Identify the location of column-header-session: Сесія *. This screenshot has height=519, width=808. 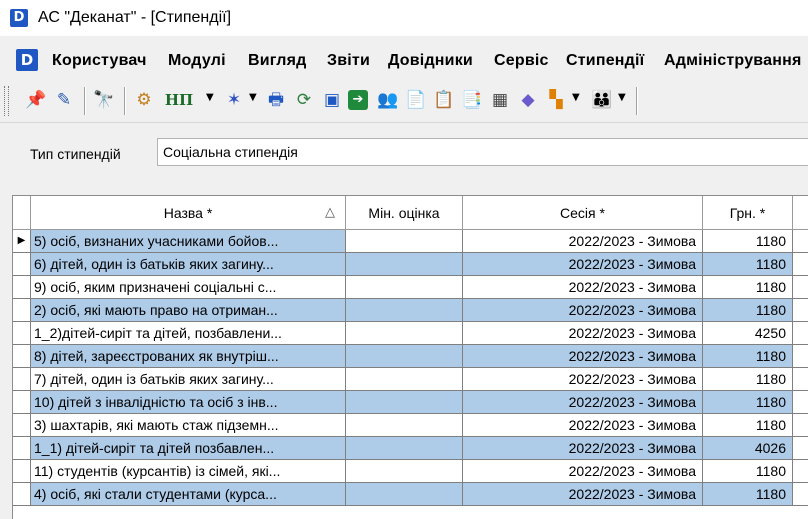
(583, 213).